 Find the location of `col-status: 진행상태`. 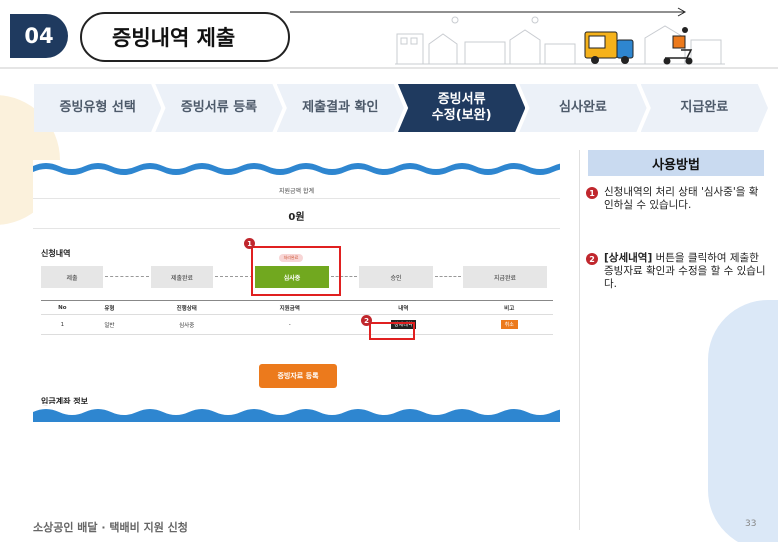

col-status: 진행상태 is located at coordinates (187, 307).